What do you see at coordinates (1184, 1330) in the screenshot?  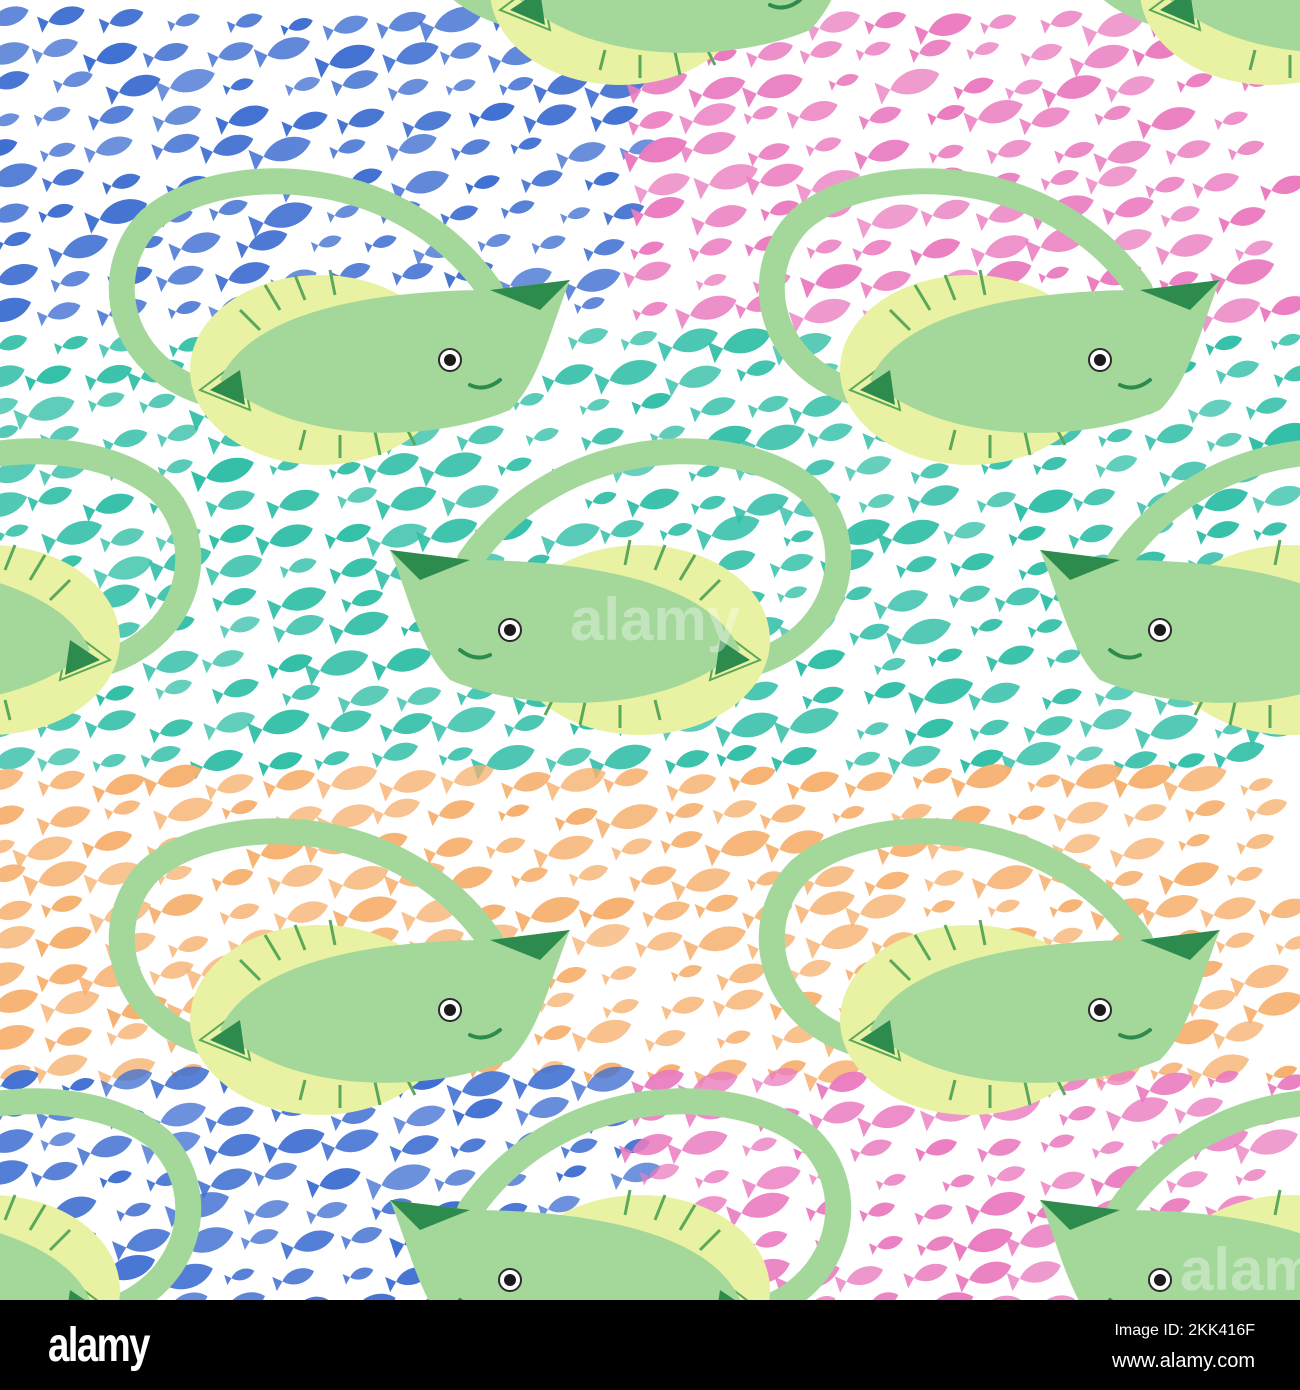 I see `image-id: Image ID: 2KK416F` at bounding box center [1184, 1330].